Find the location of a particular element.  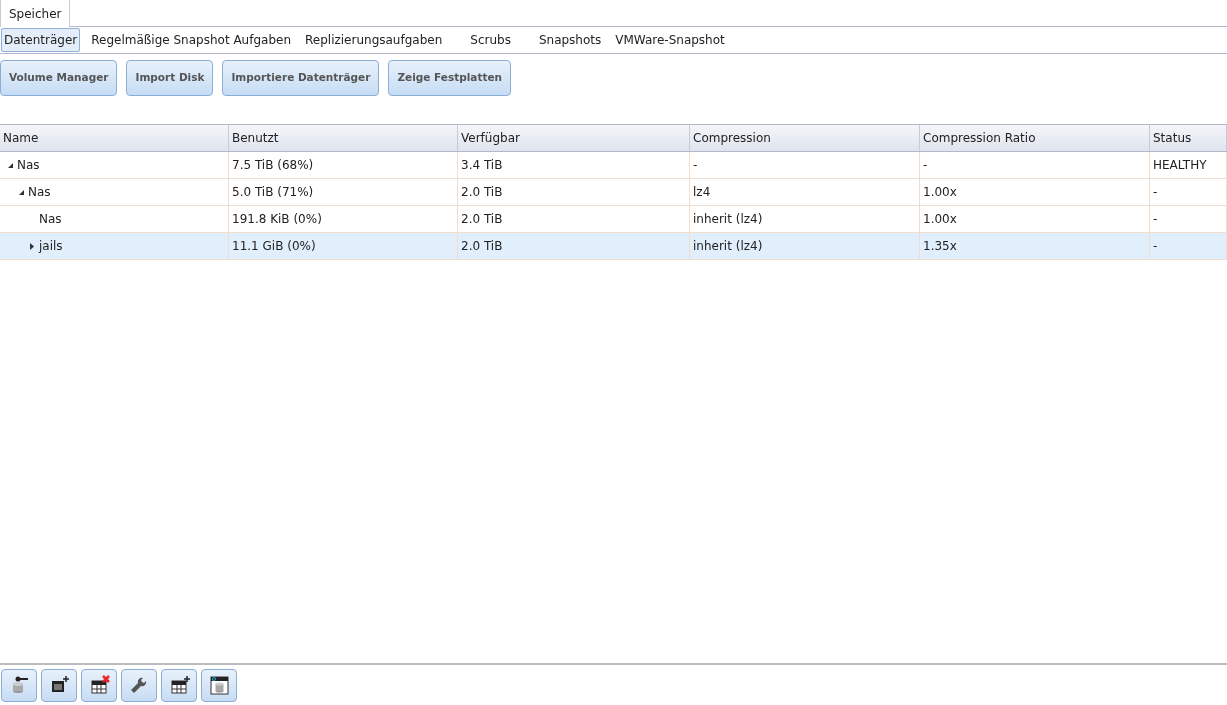

sub-tab: Snapshots is located at coordinates (570, 40).